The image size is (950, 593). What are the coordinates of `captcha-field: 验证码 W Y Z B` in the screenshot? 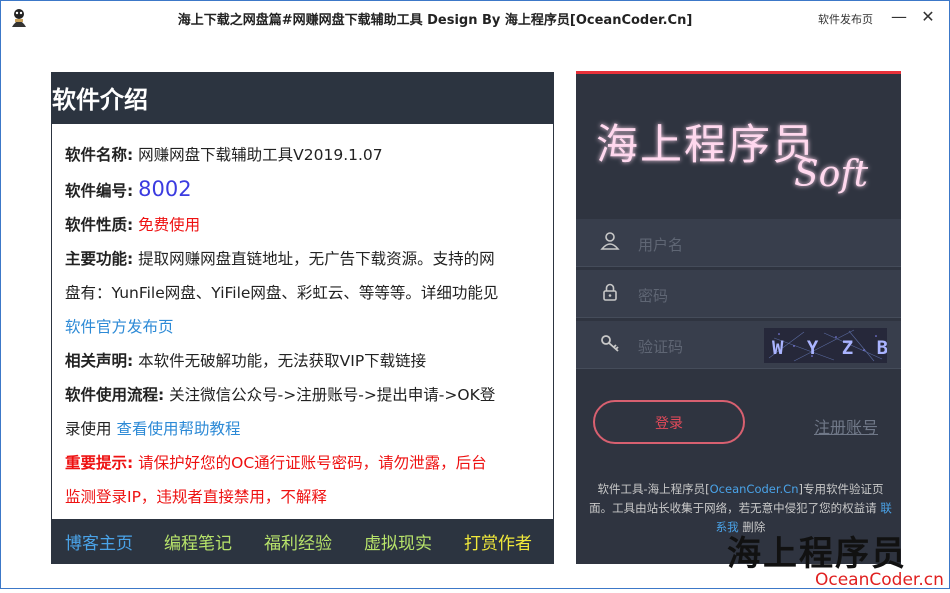 It's located at (738, 345).